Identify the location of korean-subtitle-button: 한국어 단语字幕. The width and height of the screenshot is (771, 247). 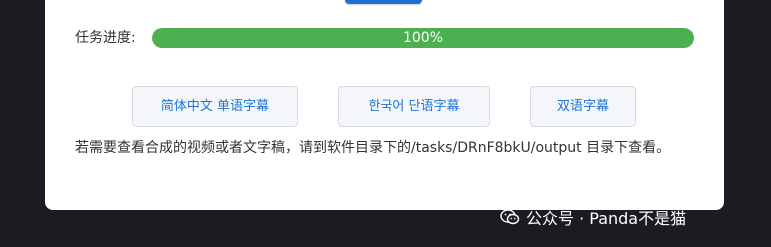
(414, 106).